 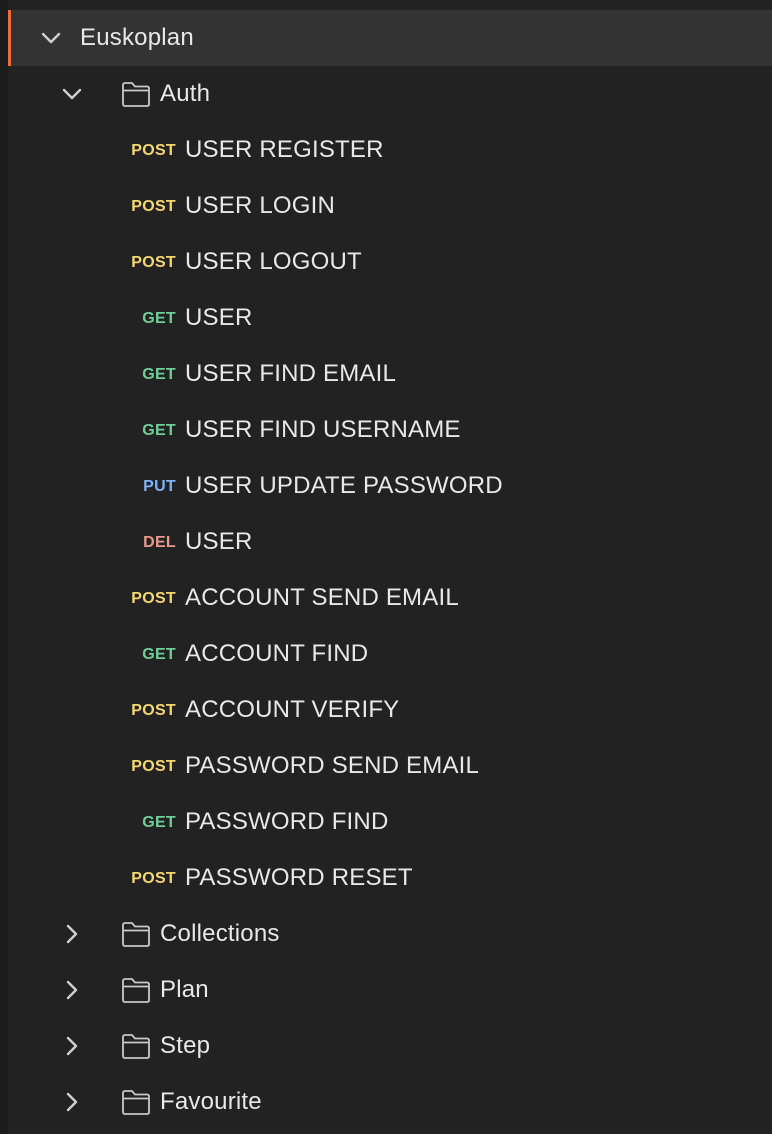 I want to click on request-row: GET USER FIND USERNAME, so click(x=390, y=430).